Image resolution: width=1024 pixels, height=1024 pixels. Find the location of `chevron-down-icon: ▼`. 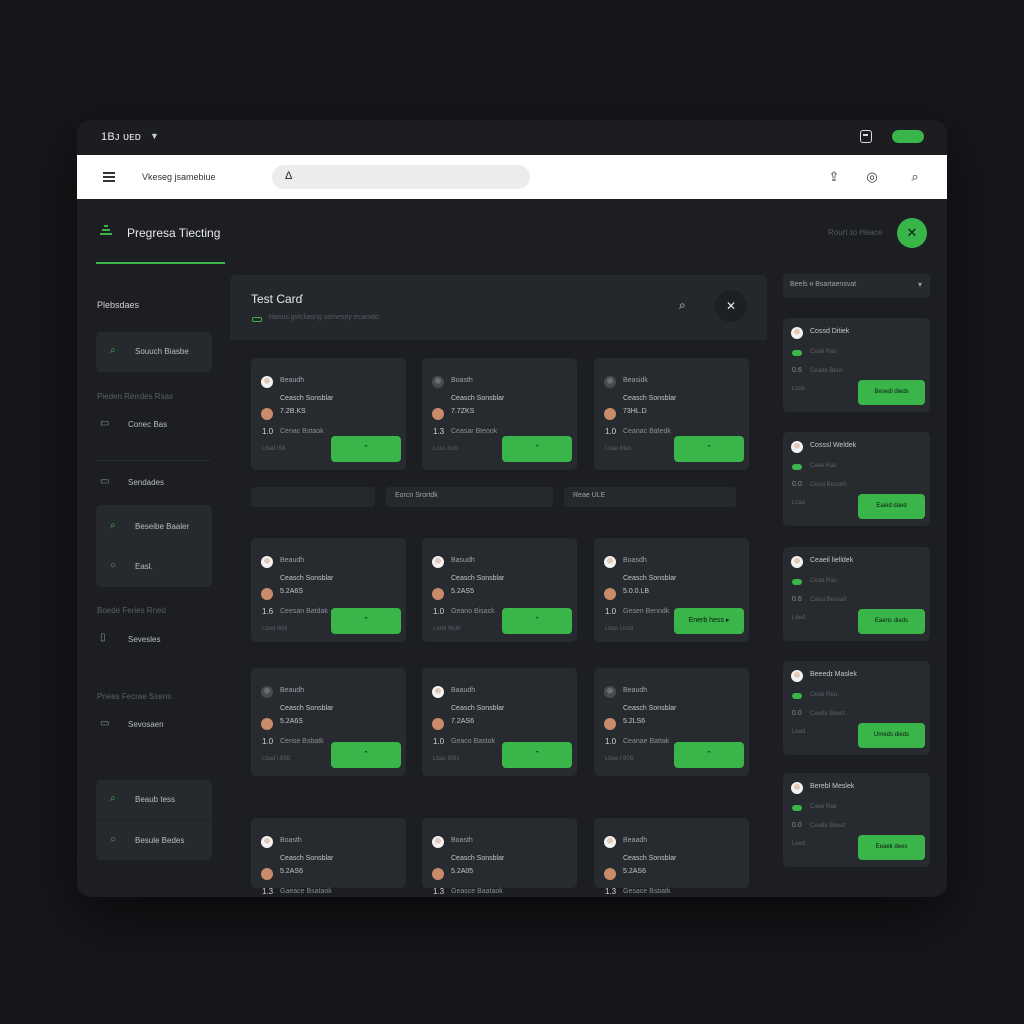

chevron-down-icon: ▼ is located at coordinates (154, 136).